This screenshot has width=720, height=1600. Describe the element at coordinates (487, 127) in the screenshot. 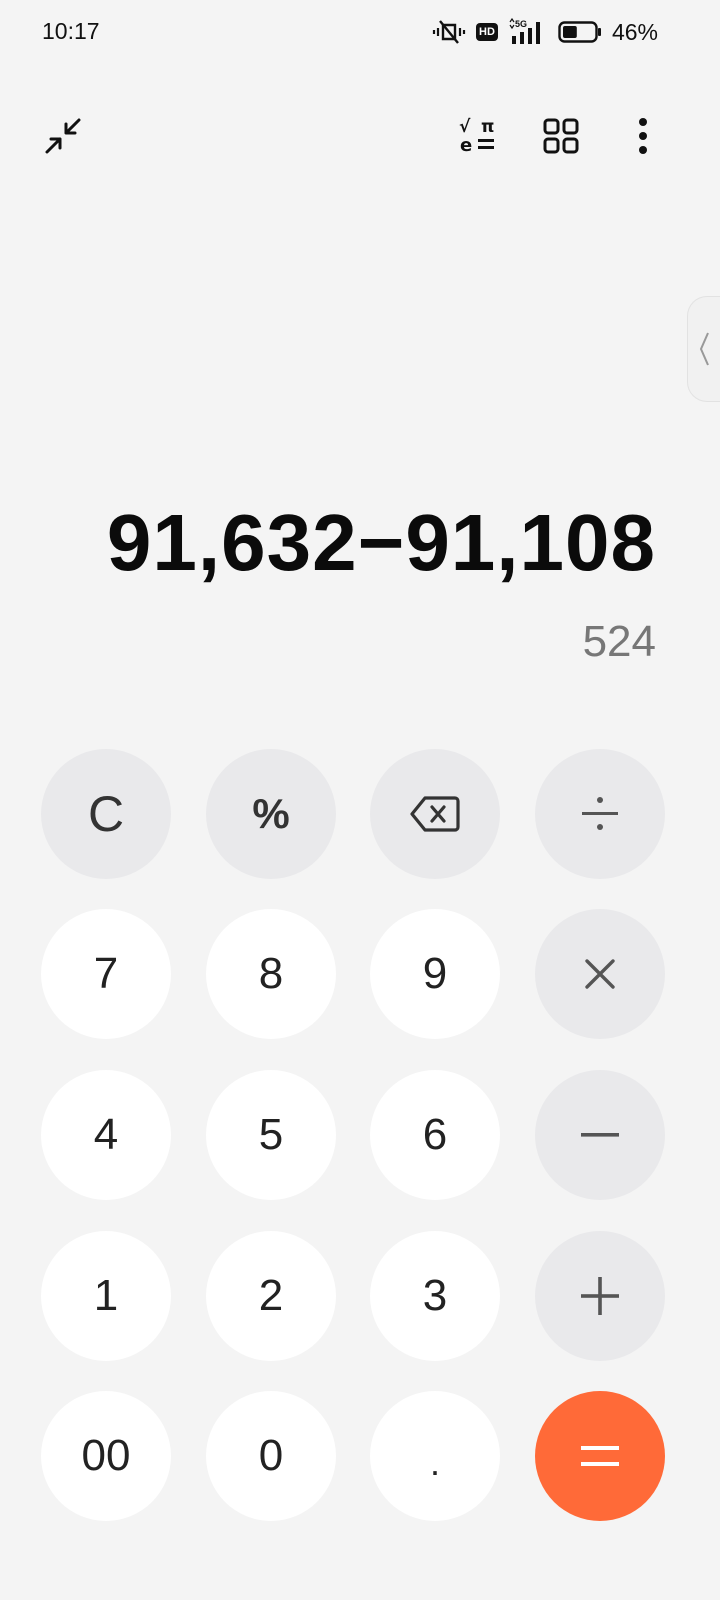

I see `pi-symbol: π` at that location.